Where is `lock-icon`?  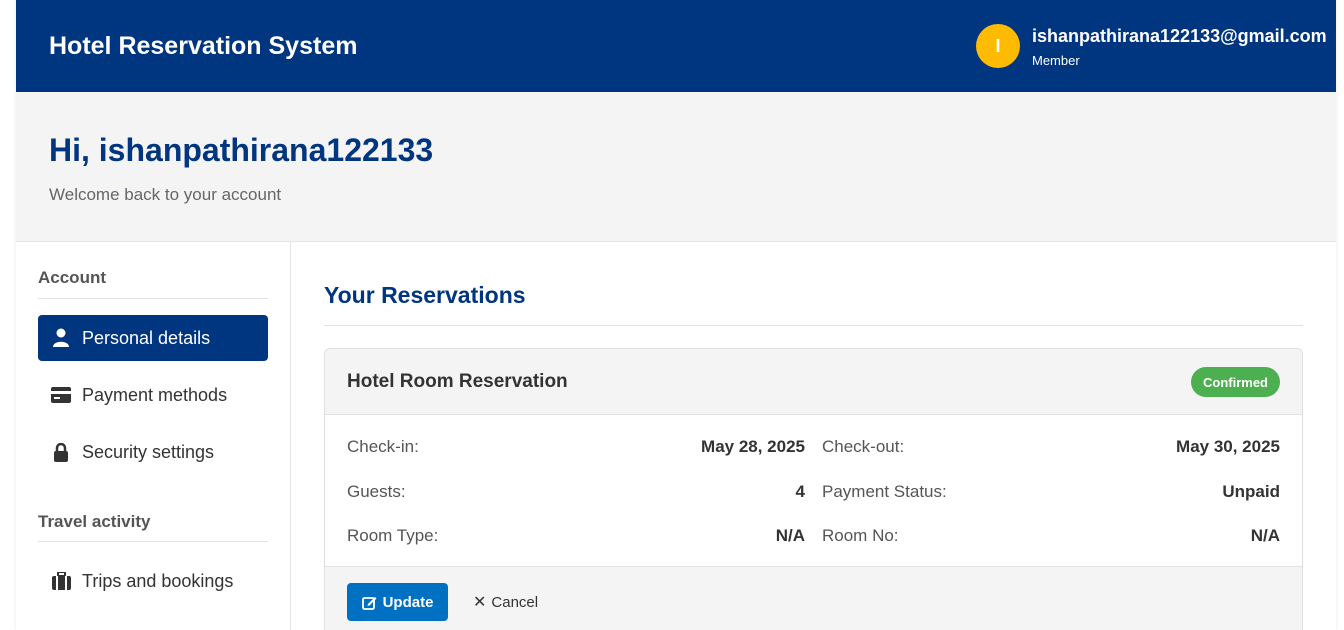
lock-icon is located at coordinates (61, 452).